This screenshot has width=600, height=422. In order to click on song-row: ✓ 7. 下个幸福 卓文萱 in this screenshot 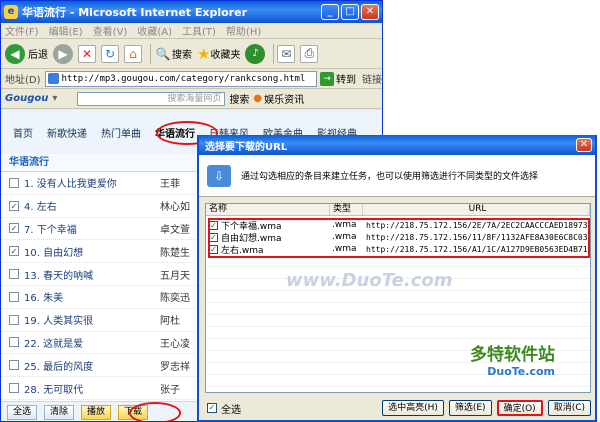, I will do `click(100, 229)`.